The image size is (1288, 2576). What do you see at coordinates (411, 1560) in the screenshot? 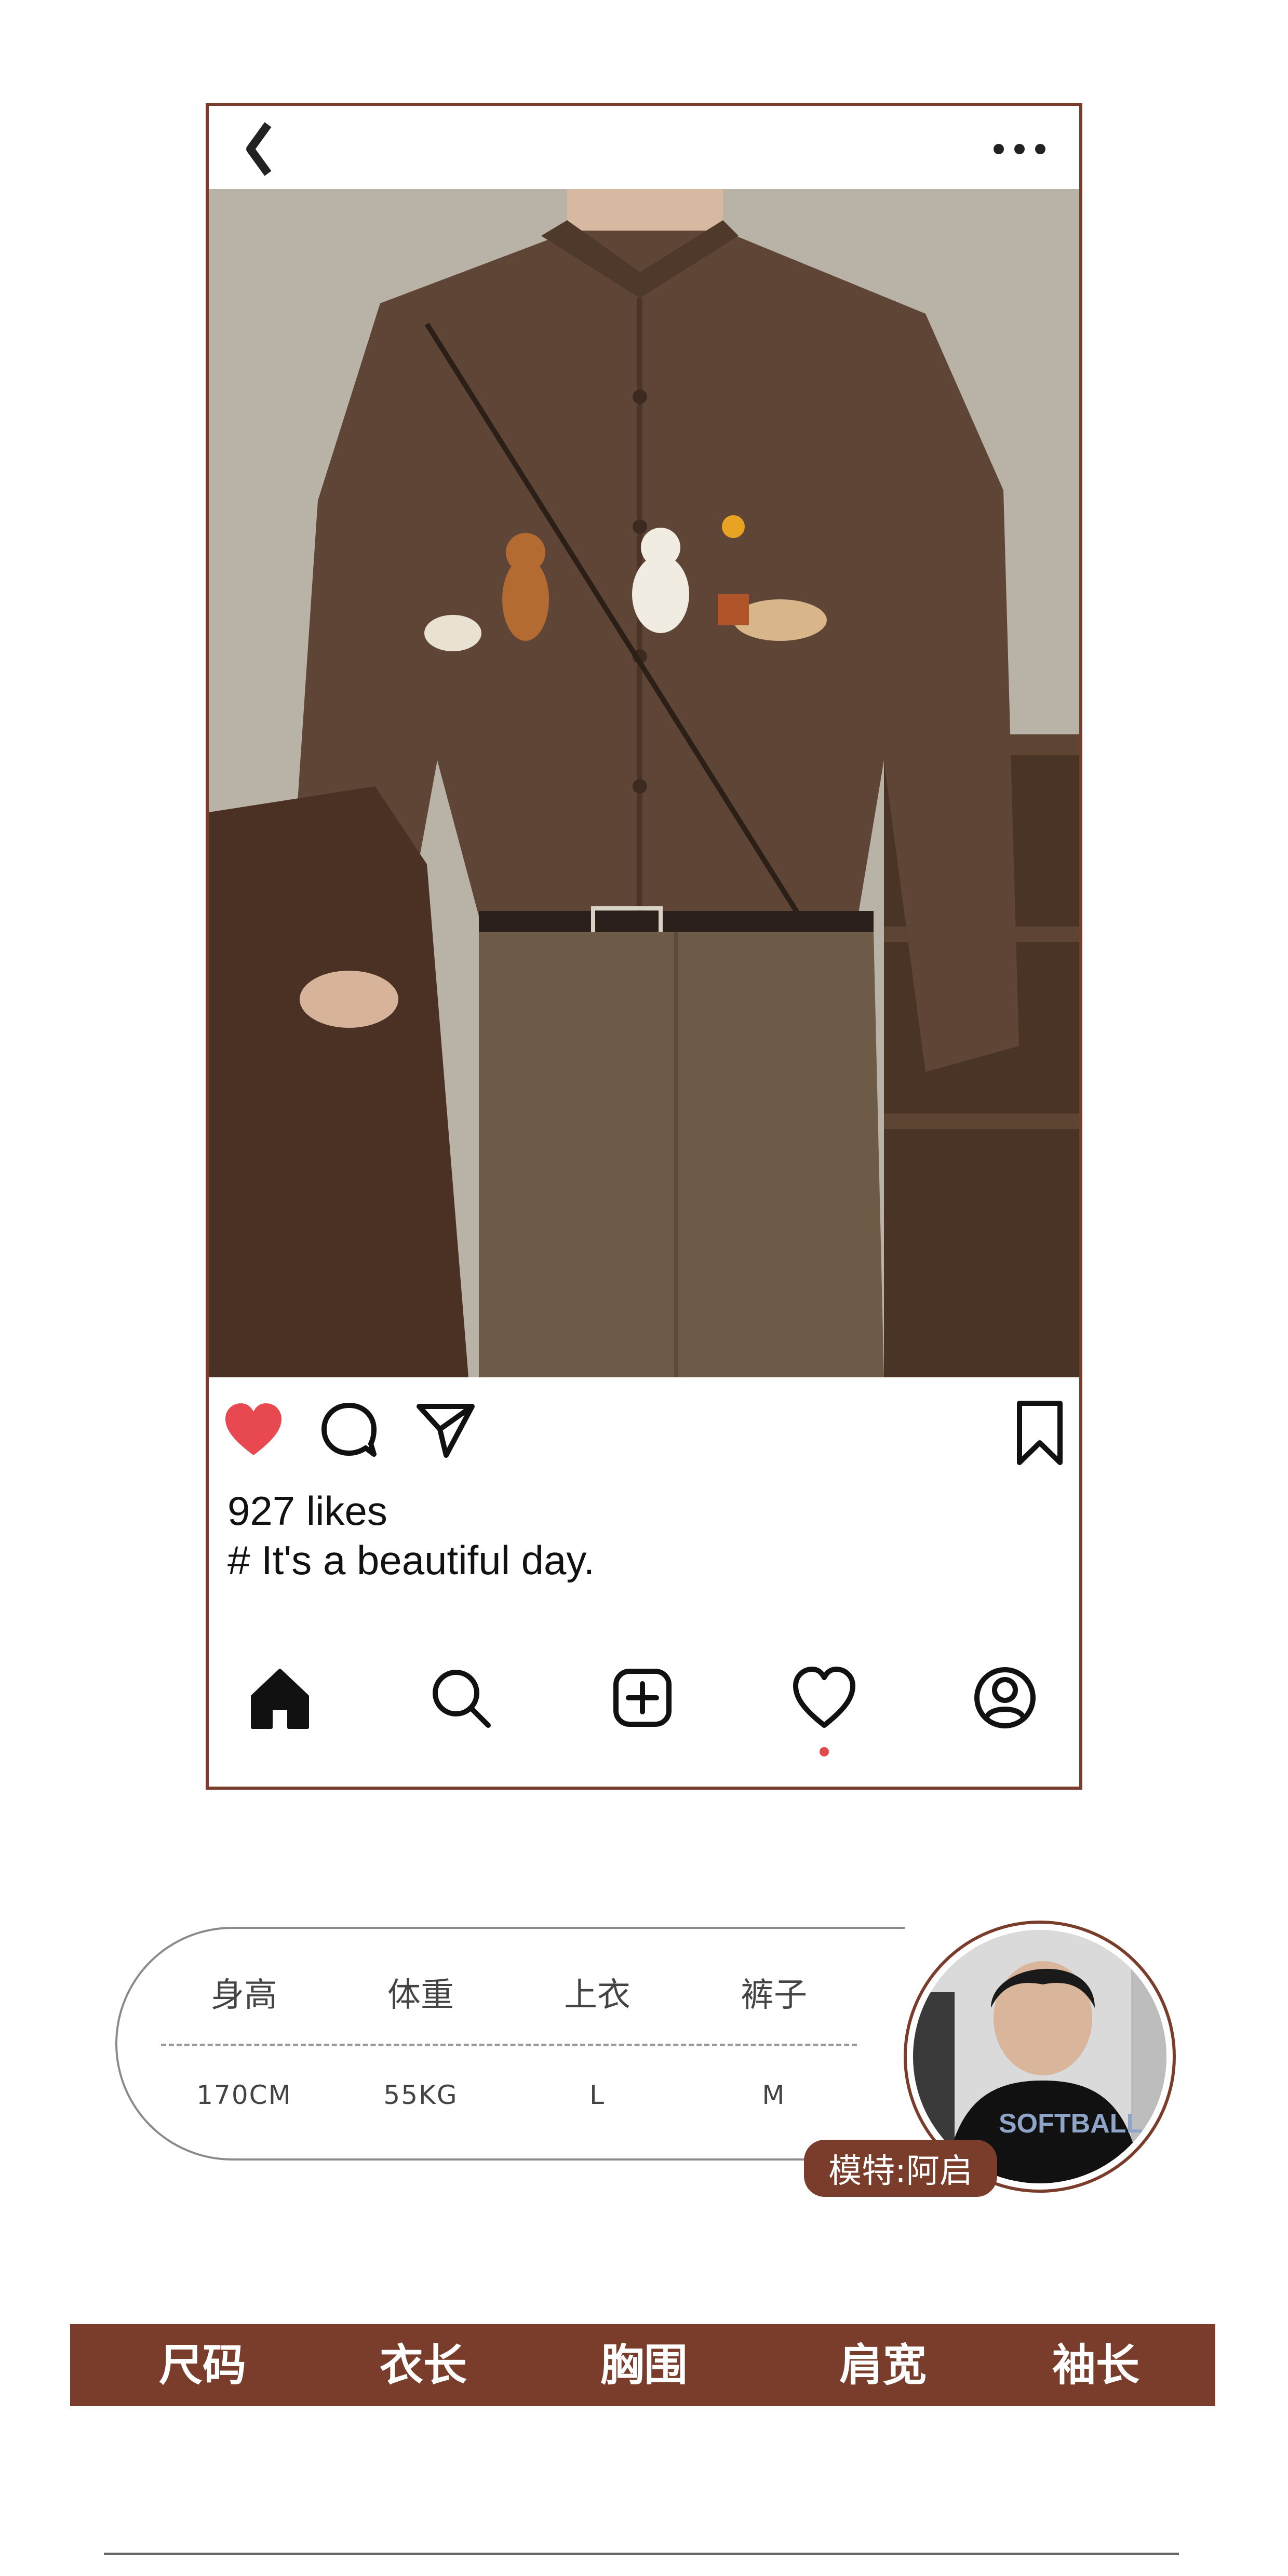
I see `post-caption: # It's a beautiful day.` at bounding box center [411, 1560].